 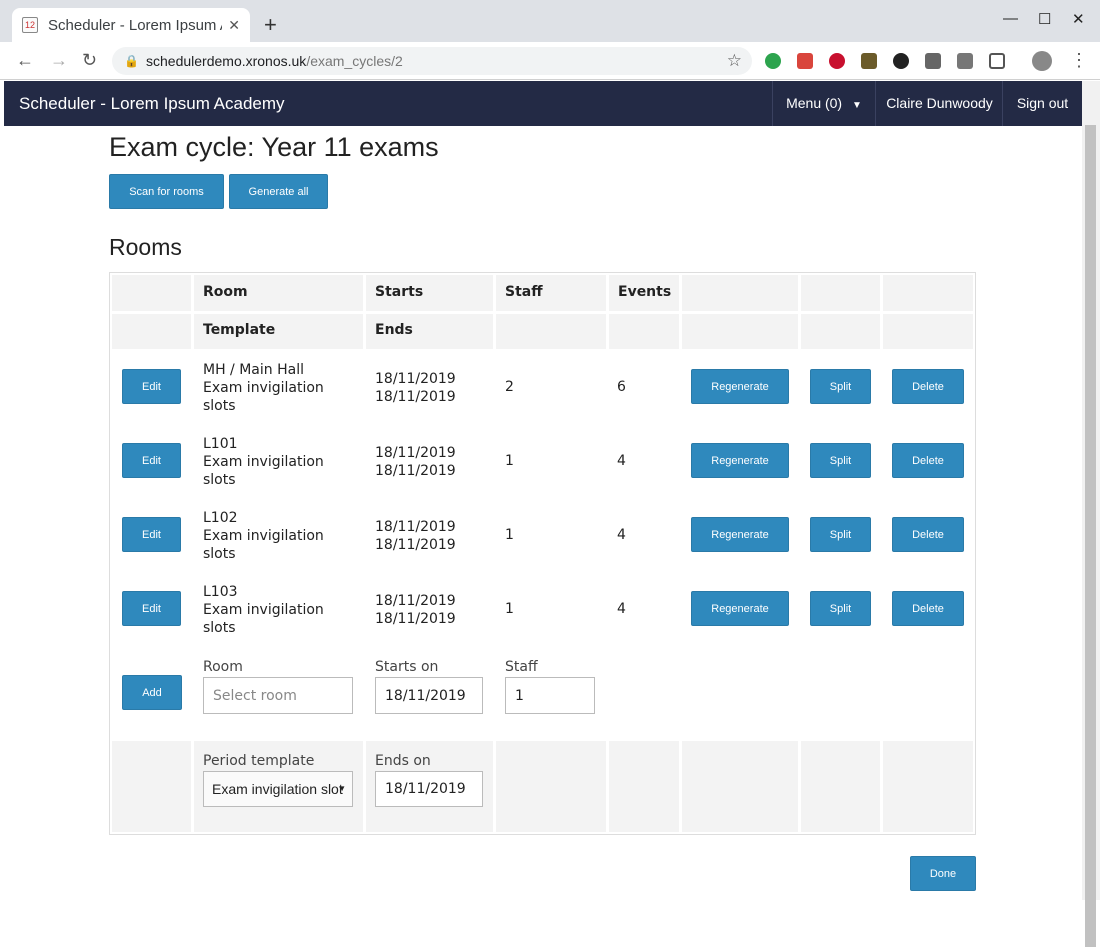 I want to click on table-row-room-template: L103 Exam invigilation slots, so click(x=273, y=610).